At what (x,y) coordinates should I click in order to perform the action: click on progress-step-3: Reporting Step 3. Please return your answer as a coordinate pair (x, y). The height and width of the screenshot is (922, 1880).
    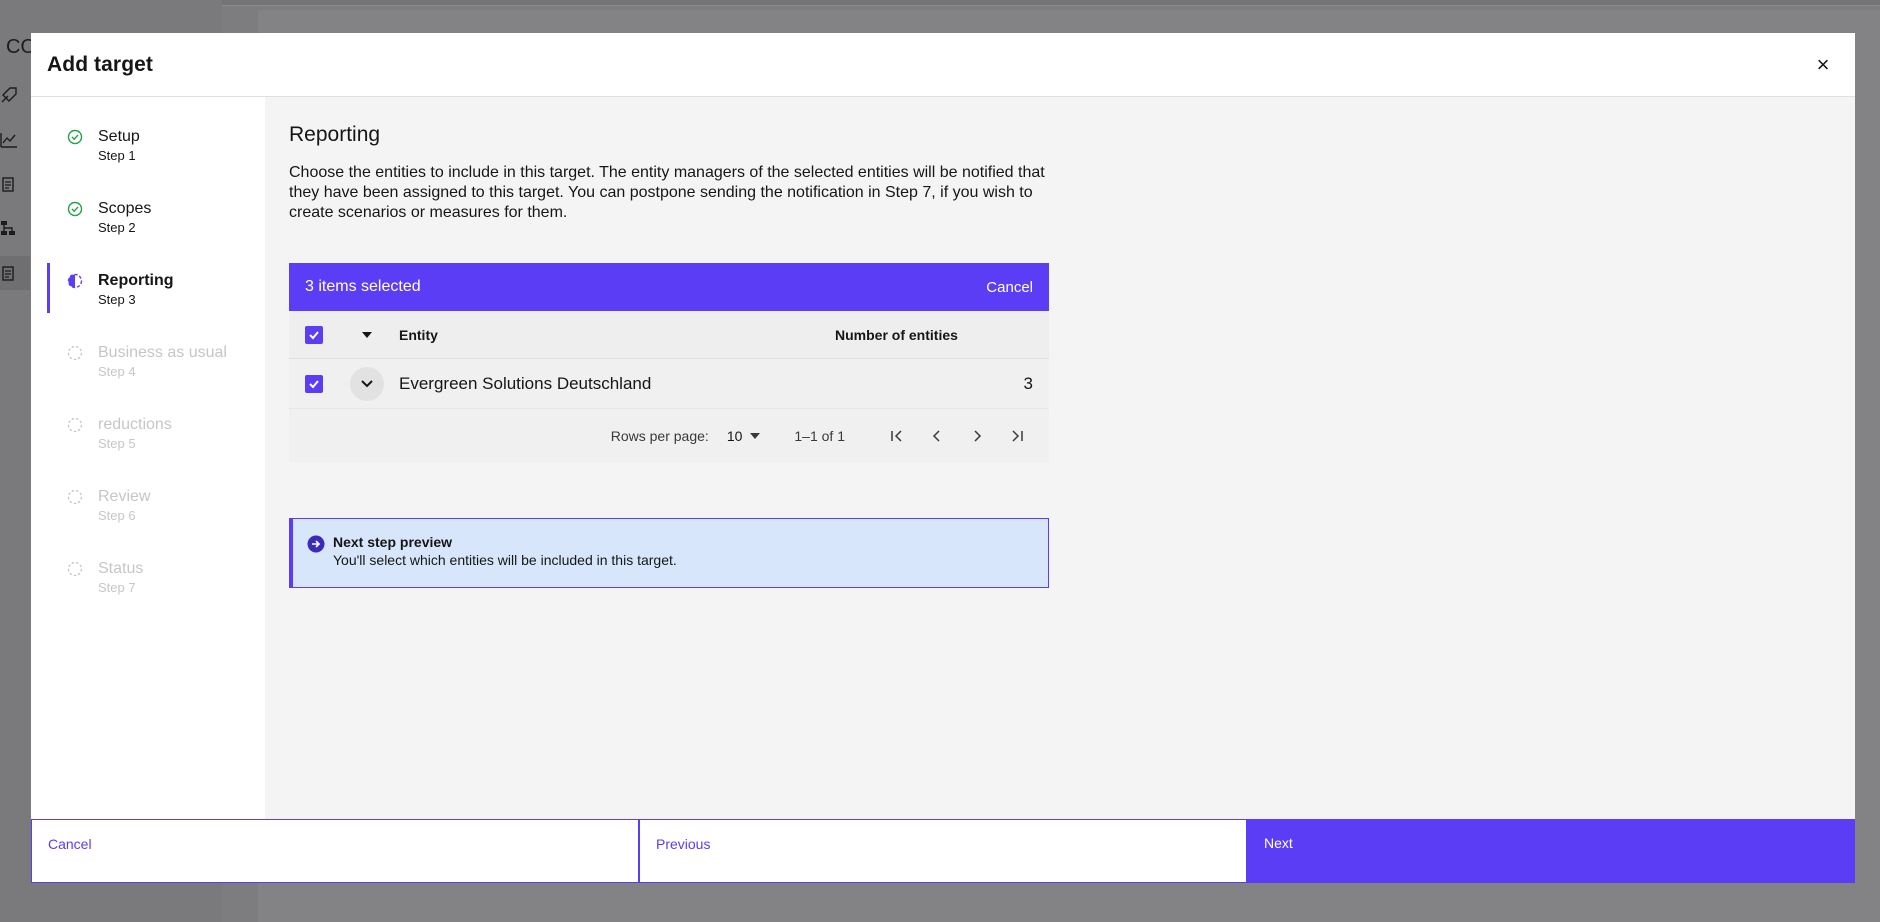
    Looking at the image, I should click on (148, 303).